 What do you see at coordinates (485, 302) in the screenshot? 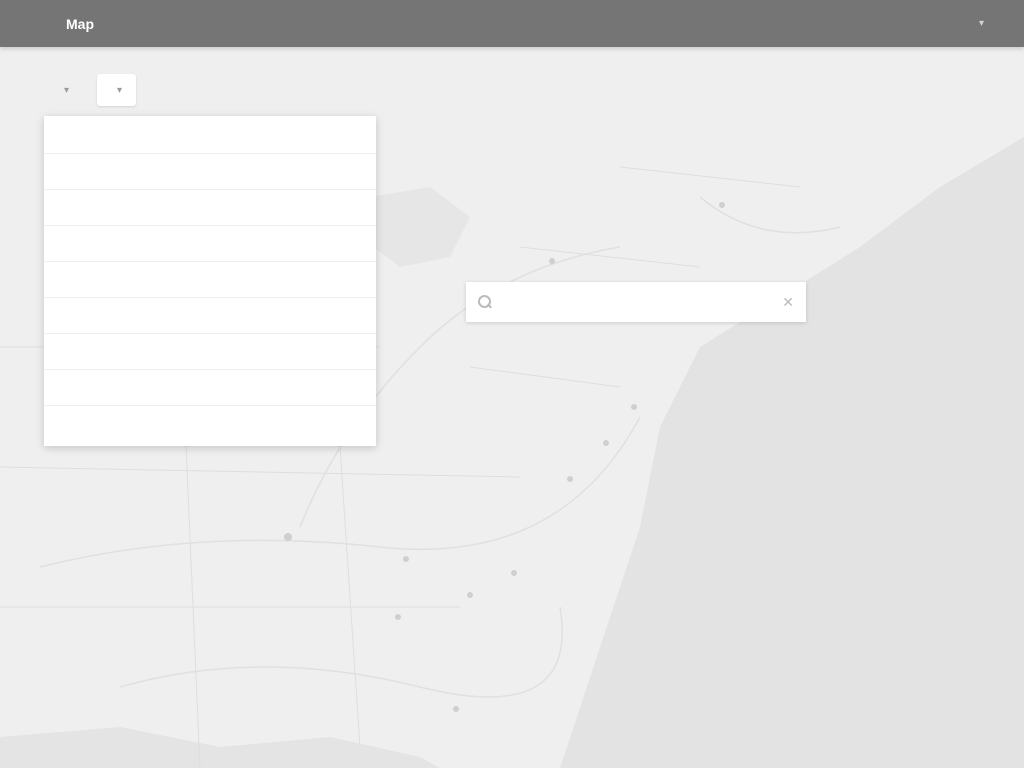
I see `search-icon` at bounding box center [485, 302].